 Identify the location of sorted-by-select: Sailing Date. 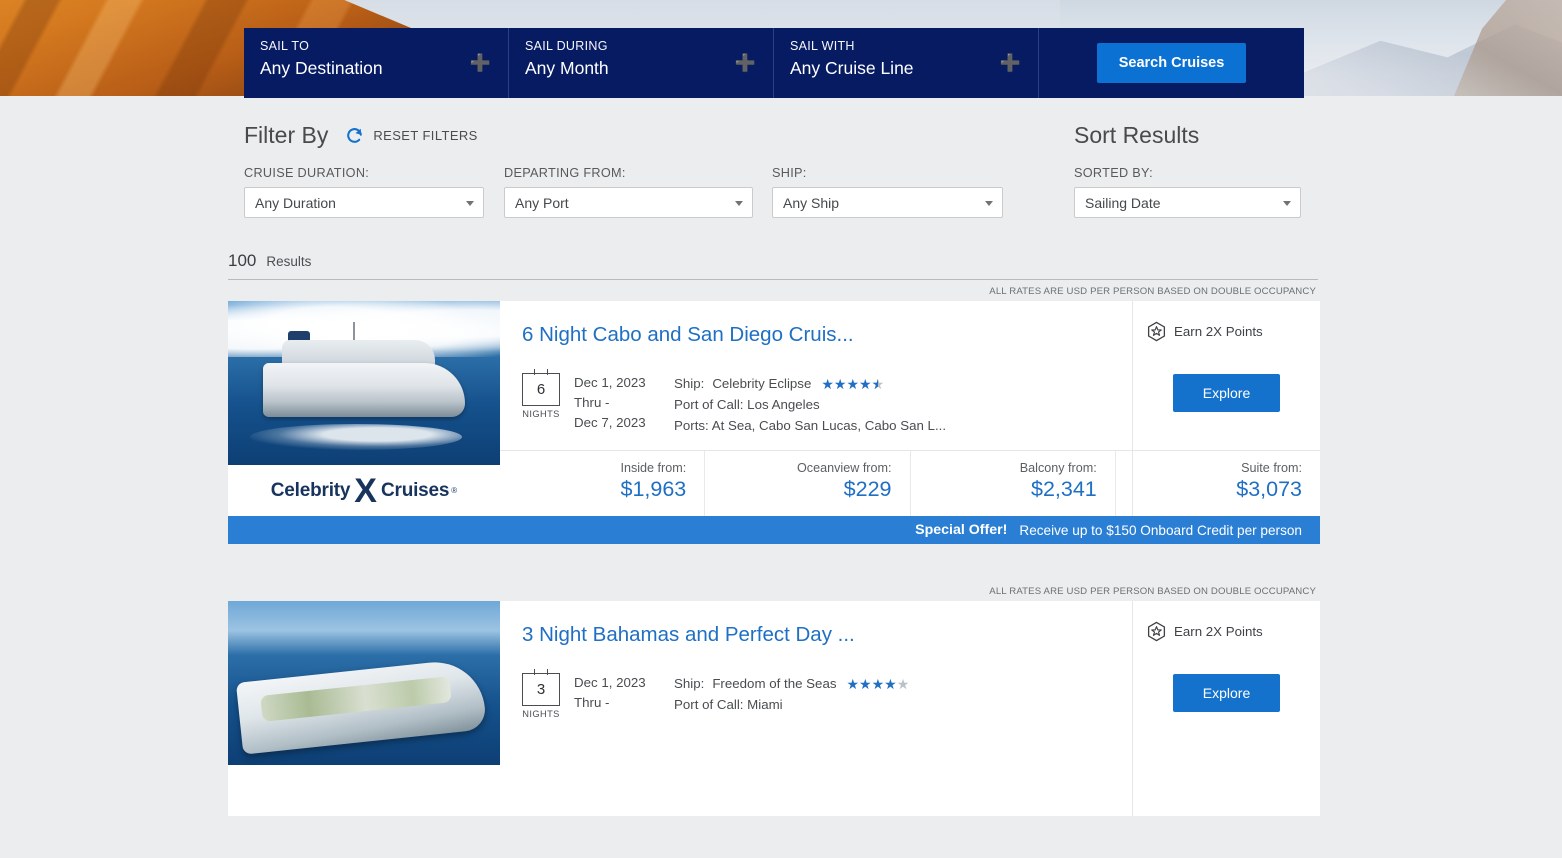
(1187, 202).